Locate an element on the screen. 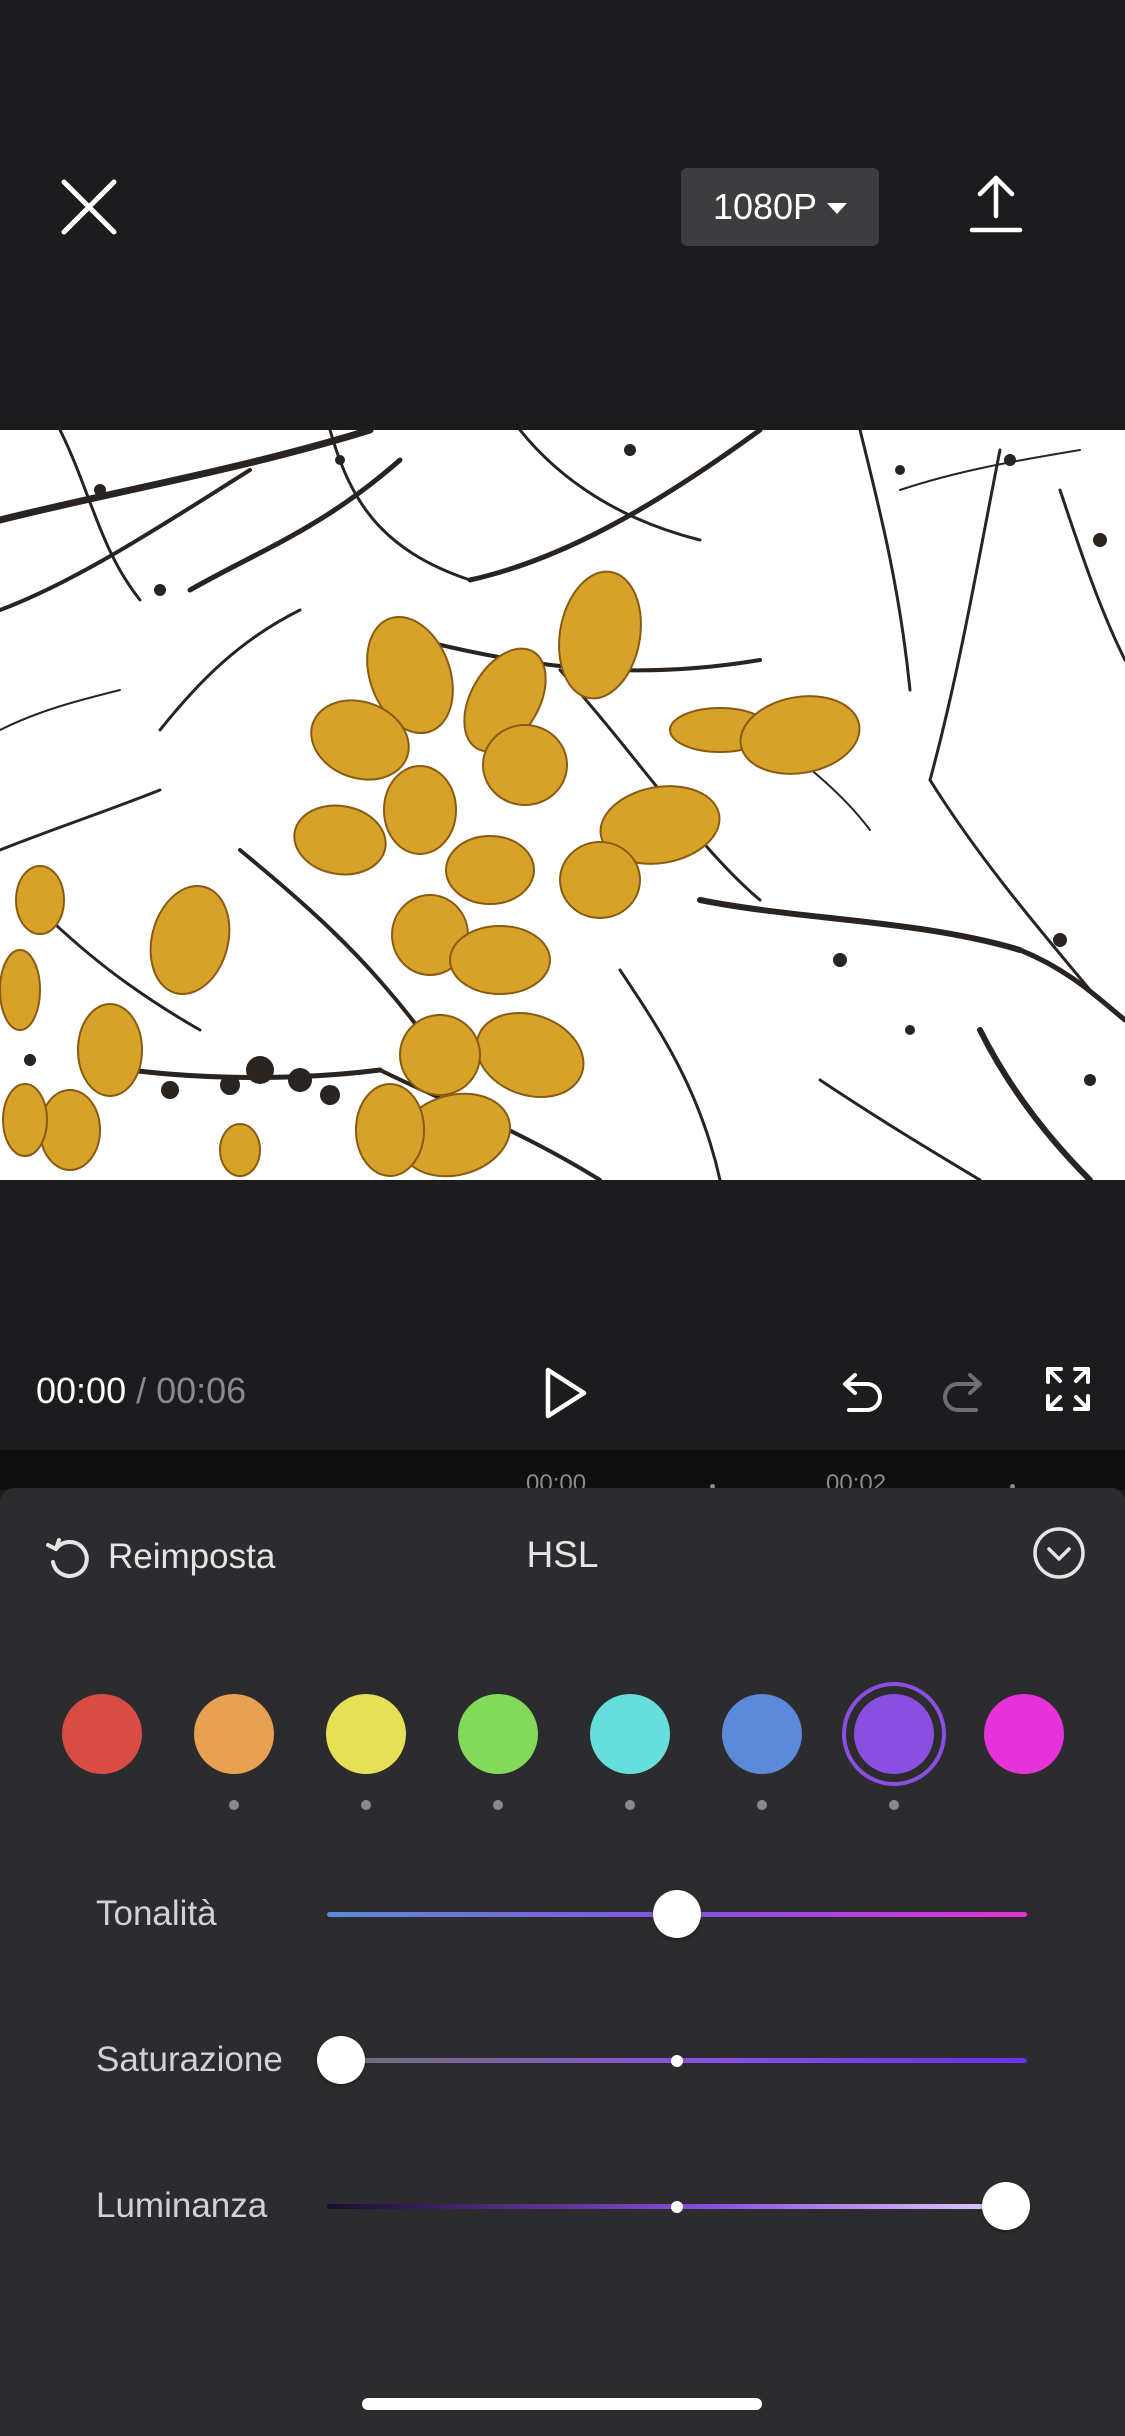 The width and height of the screenshot is (1125, 2436). color-swatch-green is located at coordinates (498, 1734).